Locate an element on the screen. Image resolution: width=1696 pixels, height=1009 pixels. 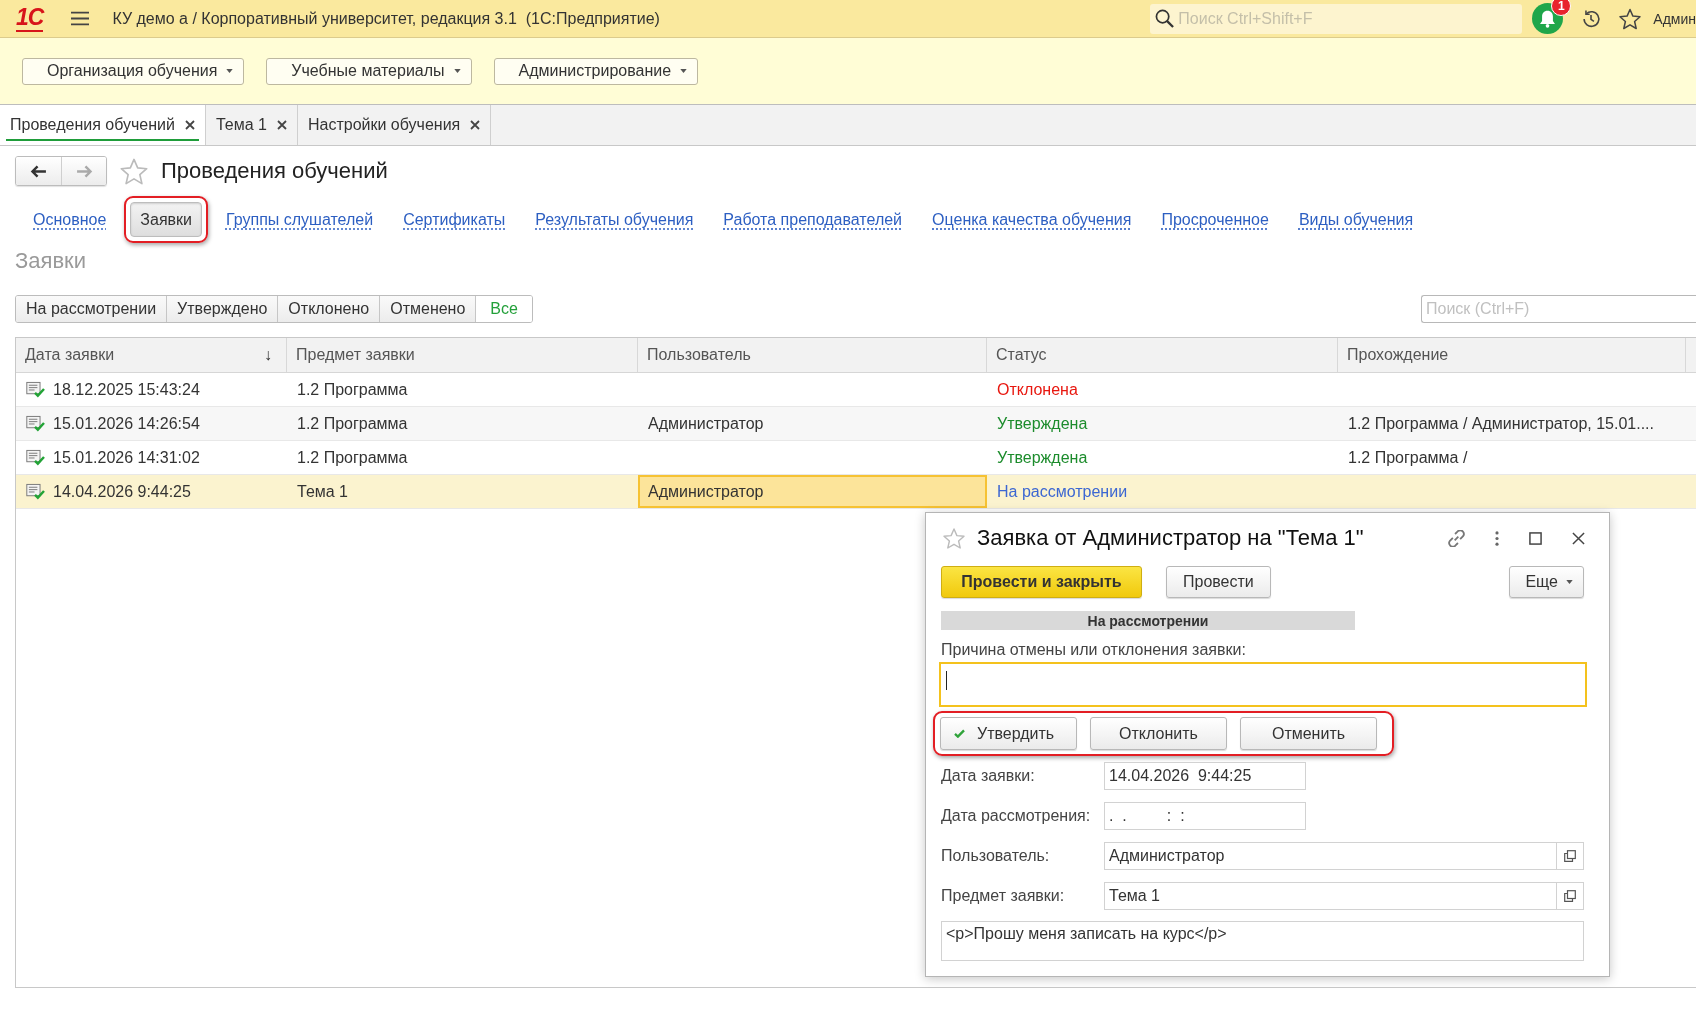
nav-link: Виды обучения is located at coordinates (1356, 219).